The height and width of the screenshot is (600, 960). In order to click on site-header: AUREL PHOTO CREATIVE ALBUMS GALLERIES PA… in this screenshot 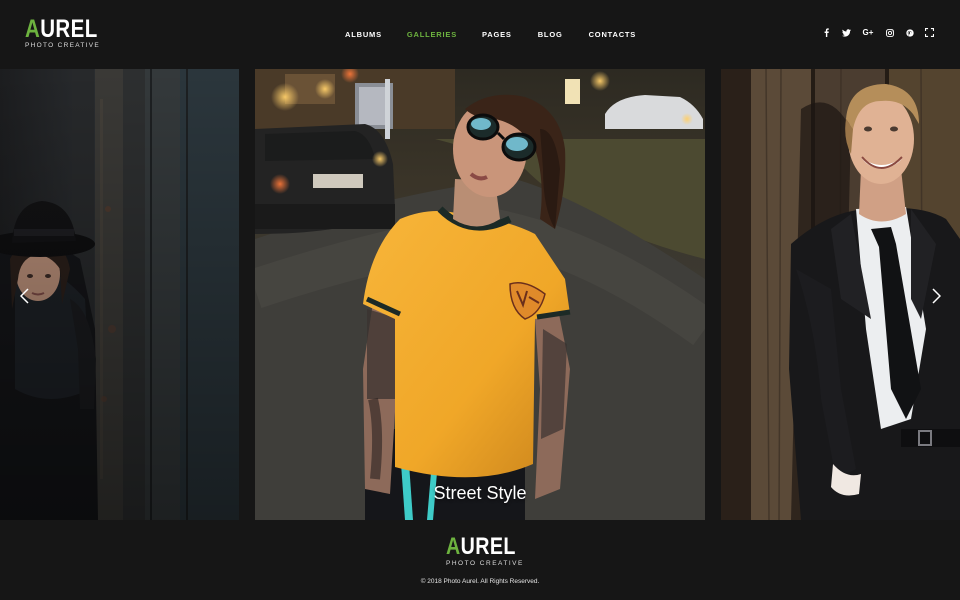, I will do `click(480, 34)`.